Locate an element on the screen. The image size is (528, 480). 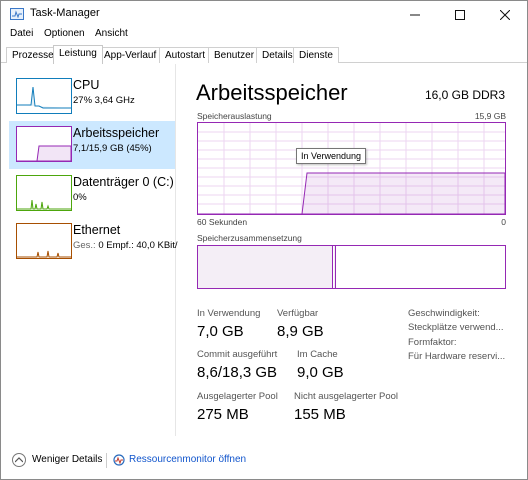
stat-available-label: Verfügbar is located at coordinates (298, 313).